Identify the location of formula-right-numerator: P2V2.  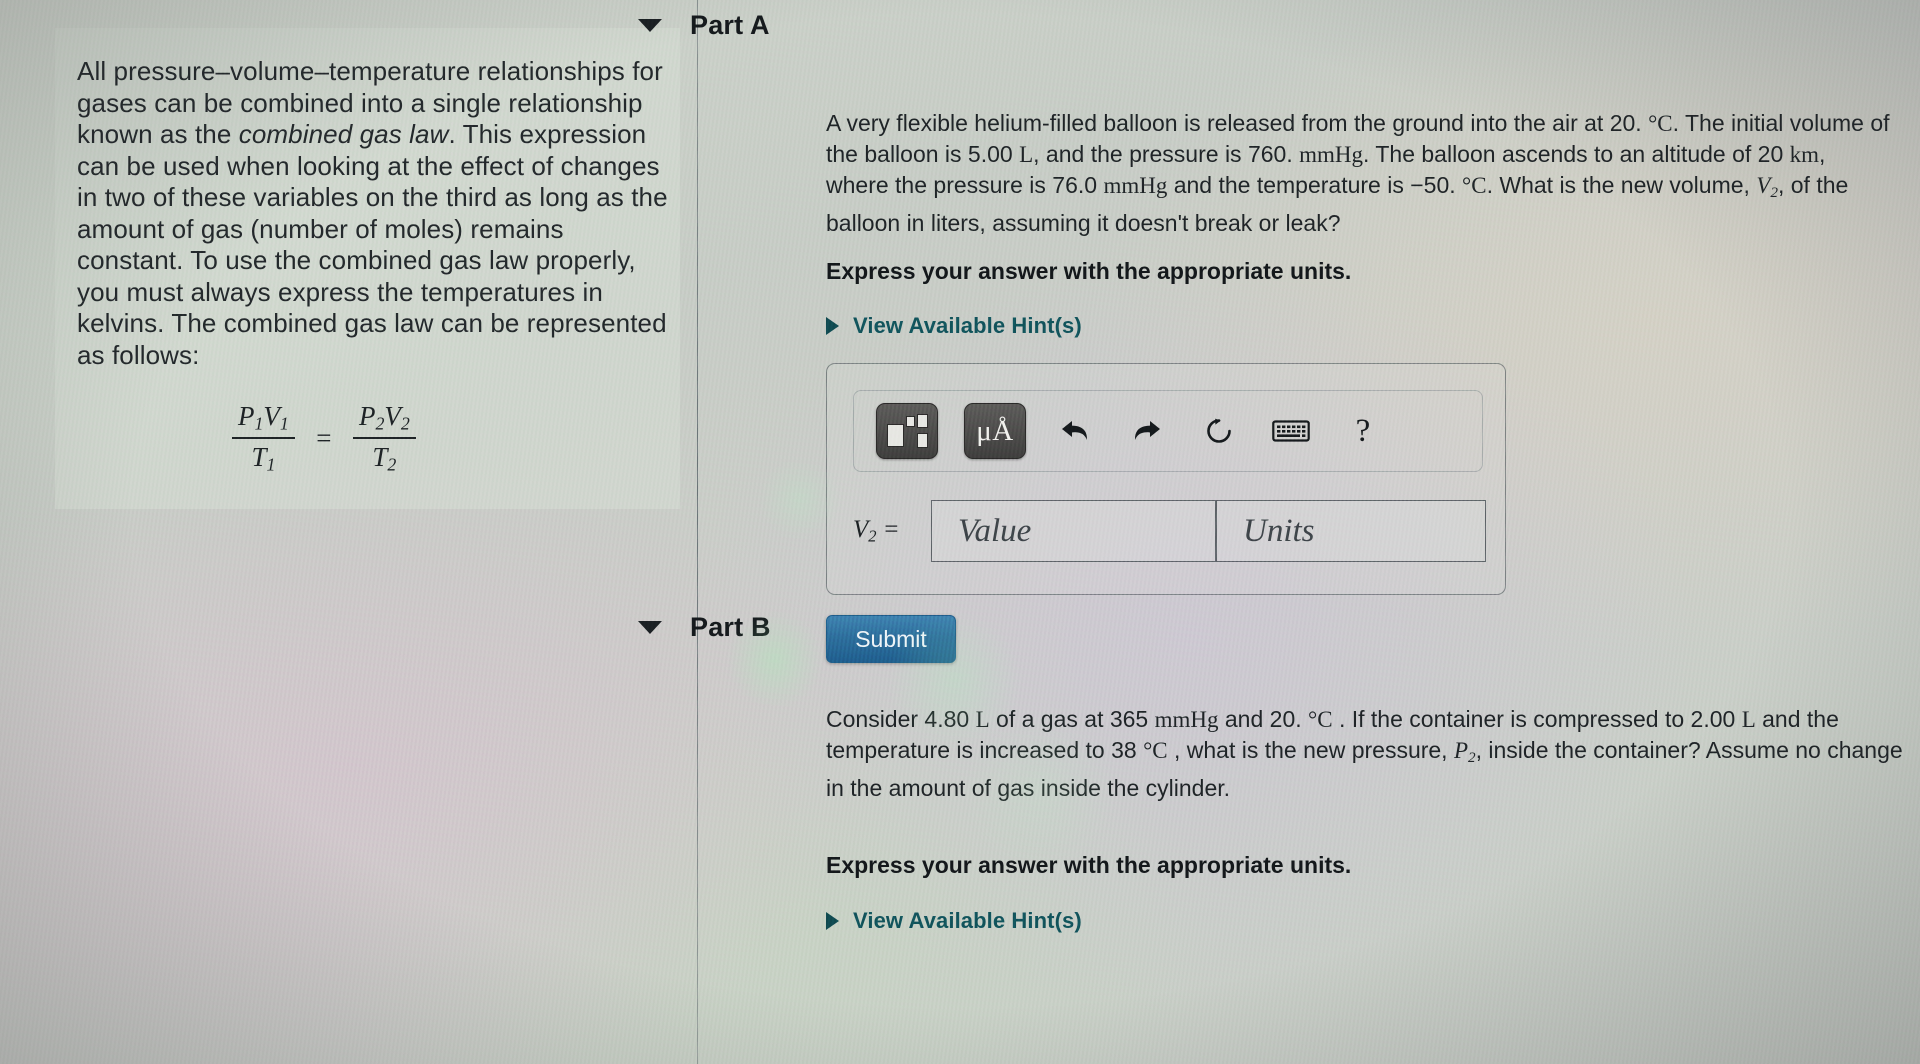
(384, 417).